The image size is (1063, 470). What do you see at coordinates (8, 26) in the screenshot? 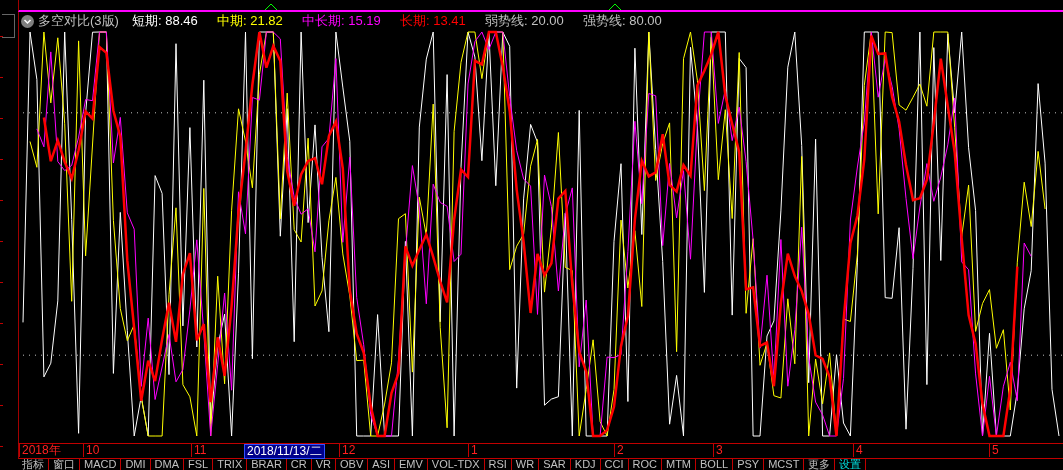
I see `panel-frame` at bounding box center [8, 26].